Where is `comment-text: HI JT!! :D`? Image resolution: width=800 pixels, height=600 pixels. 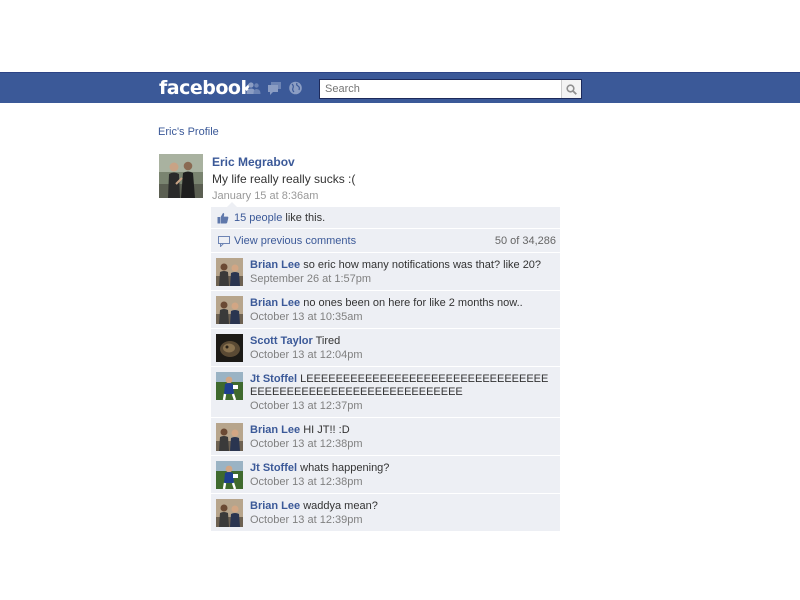
comment-text: HI JT!! :D is located at coordinates (326, 430).